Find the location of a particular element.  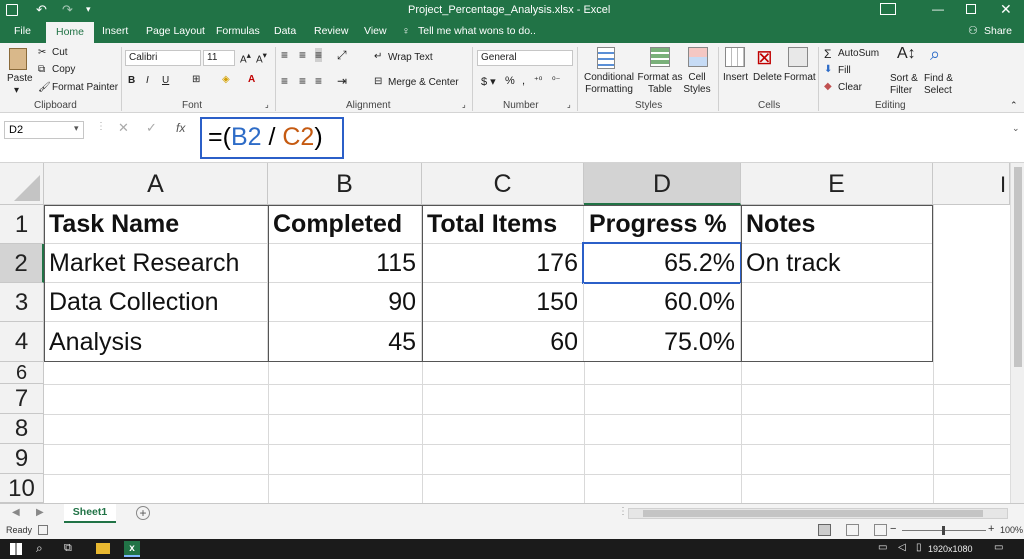

format-cells-icon is located at coordinates (798, 57).